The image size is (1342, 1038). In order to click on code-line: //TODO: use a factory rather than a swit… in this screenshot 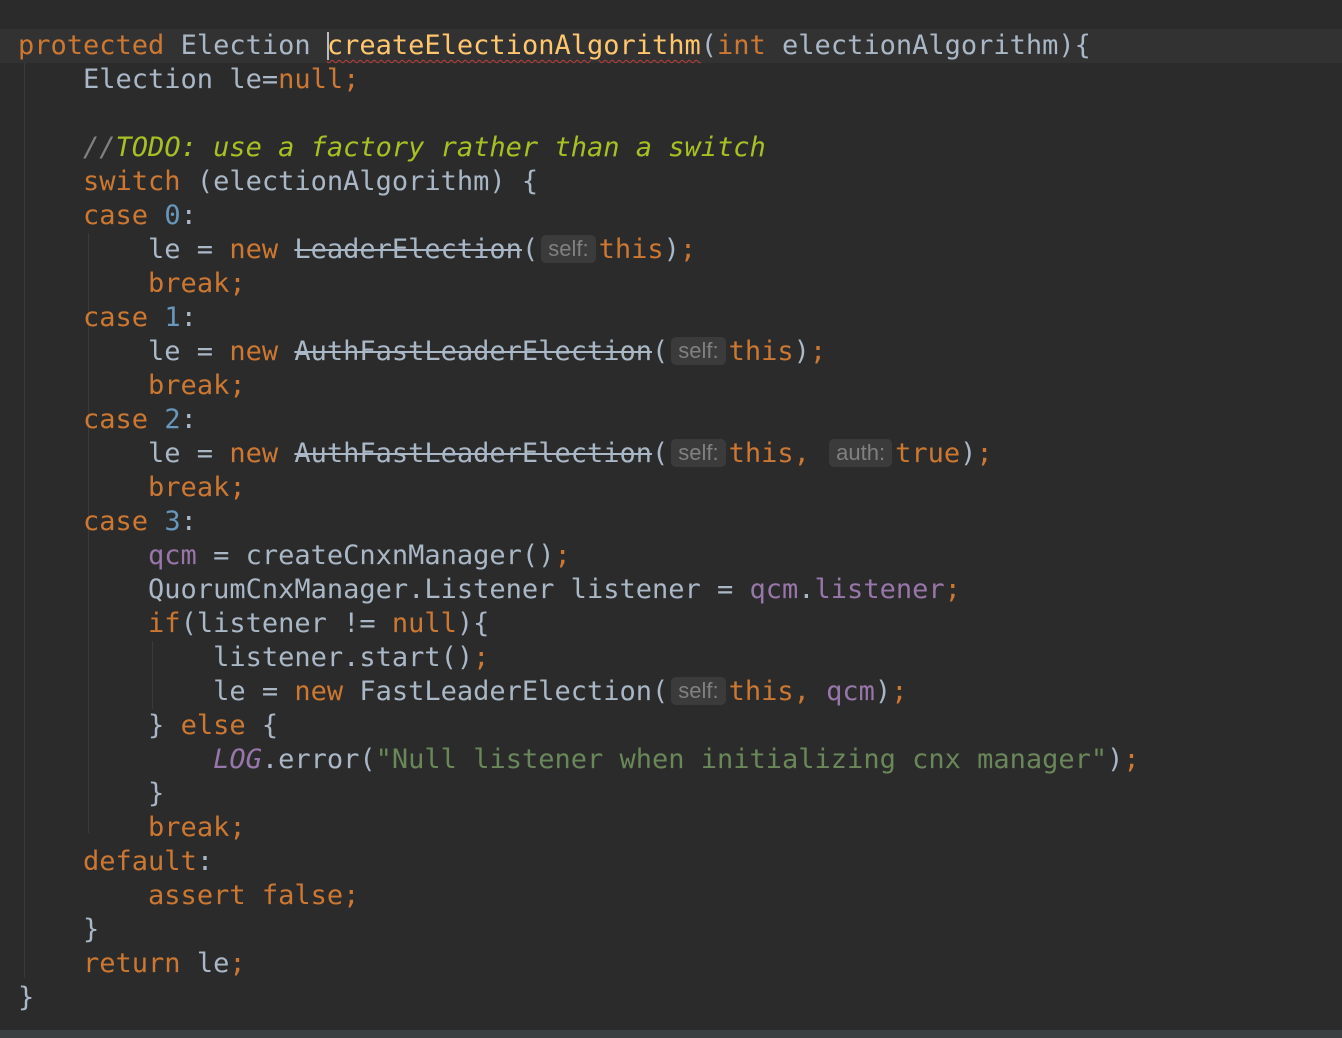, I will do `click(392, 148)`.